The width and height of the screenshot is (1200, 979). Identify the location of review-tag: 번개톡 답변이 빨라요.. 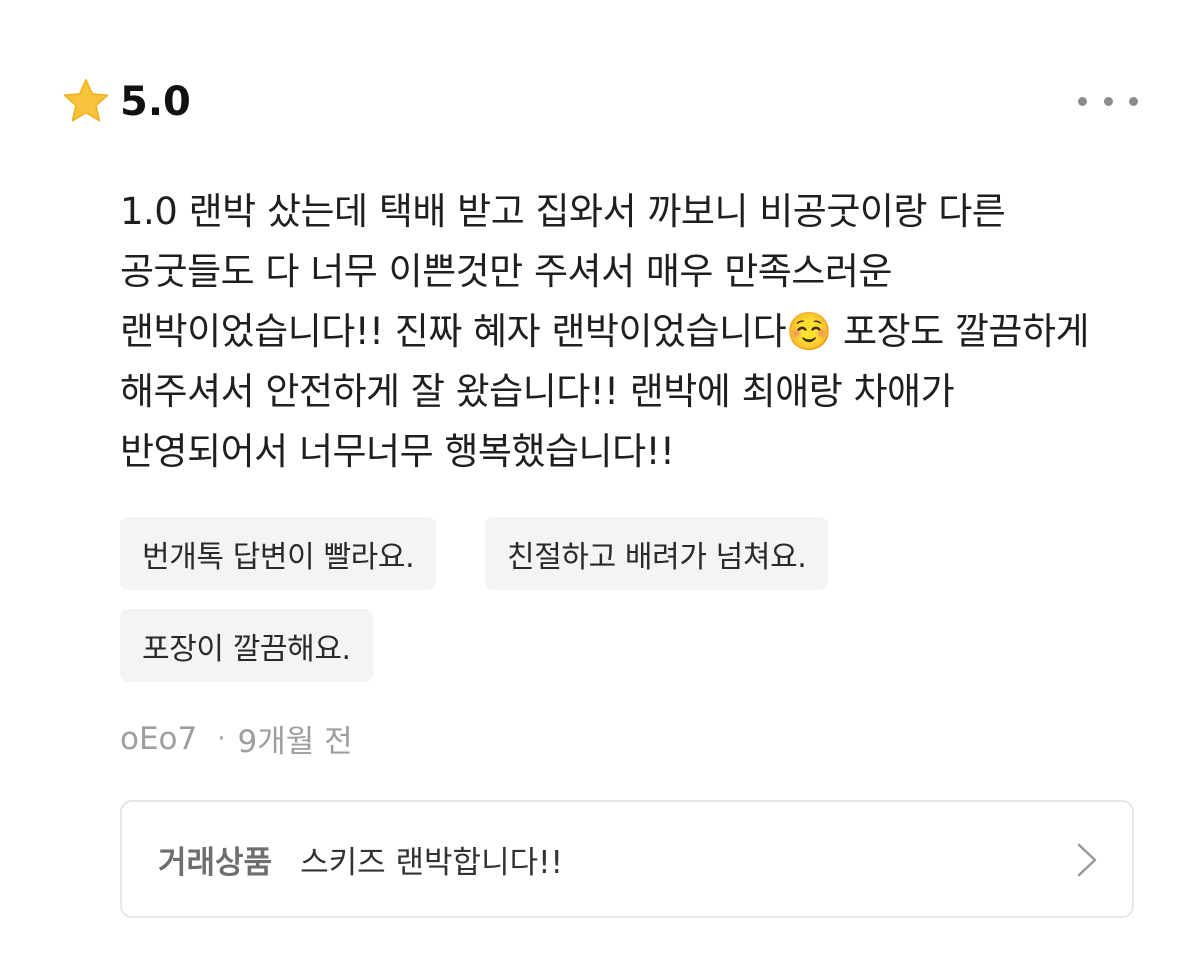
(278, 553).